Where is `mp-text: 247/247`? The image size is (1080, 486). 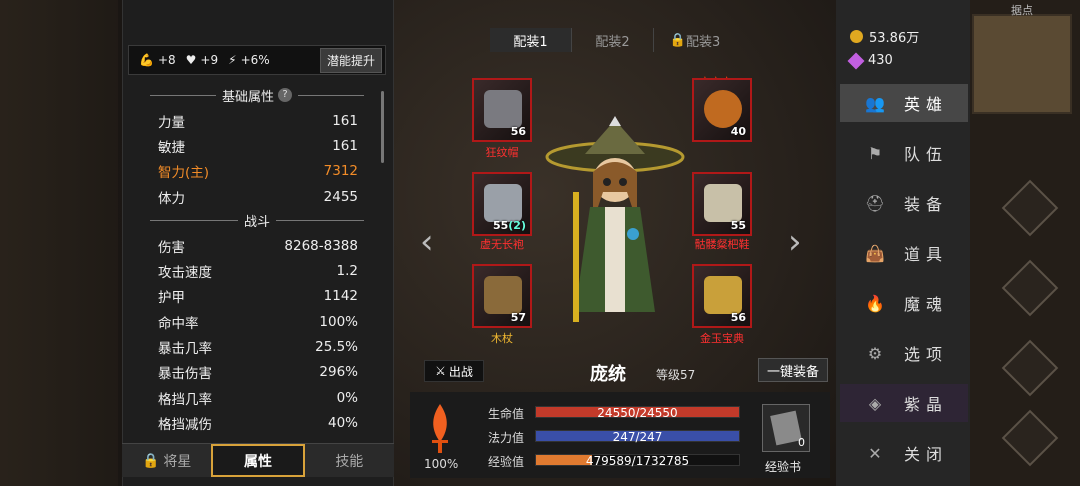 mp-text: 247/247 is located at coordinates (637, 437).